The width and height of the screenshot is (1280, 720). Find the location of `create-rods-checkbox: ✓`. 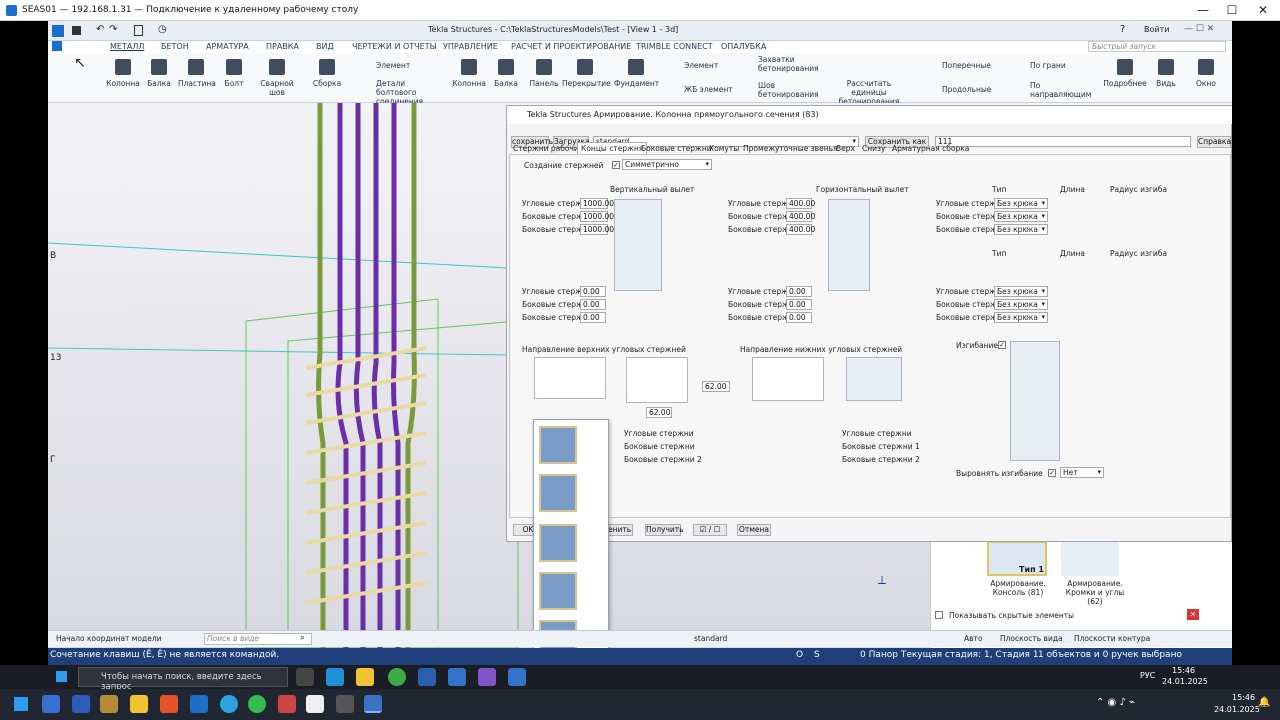

create-rods-checkbox: ✓ is located at coordinates (616, 165).